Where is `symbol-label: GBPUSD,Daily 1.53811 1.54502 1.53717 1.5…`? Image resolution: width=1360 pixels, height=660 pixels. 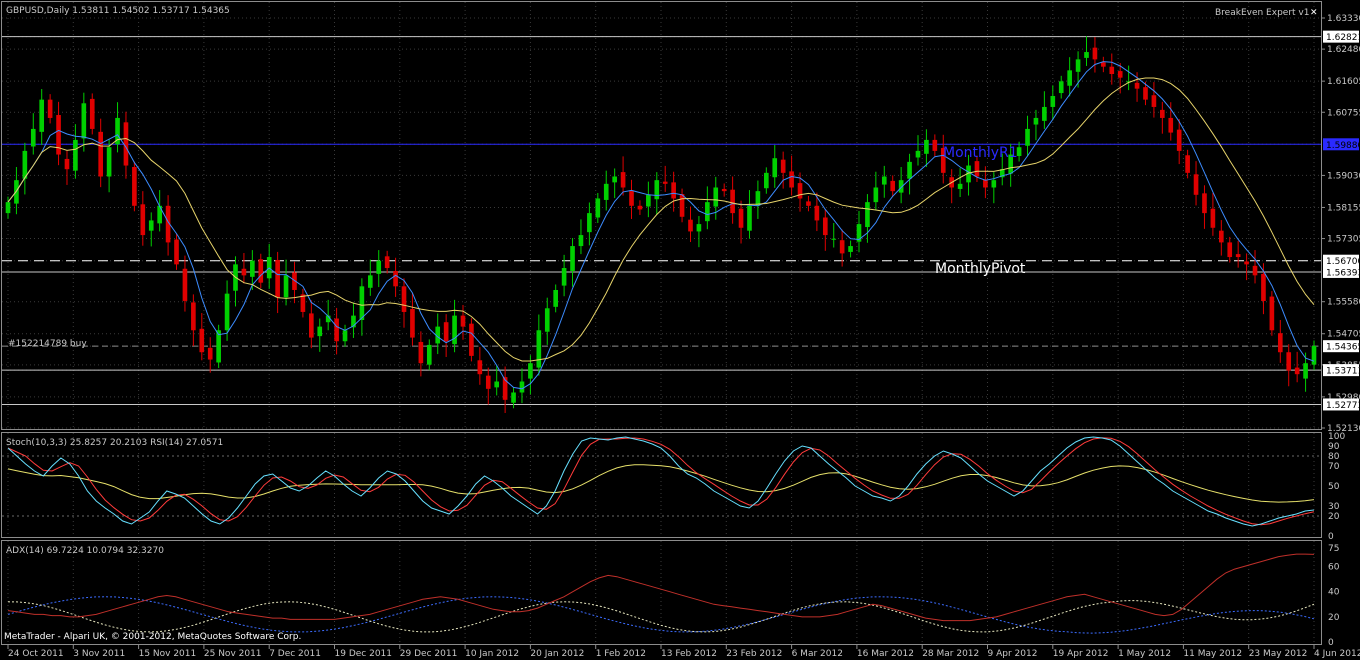
symbol-label: GBPUSD,Daily 1.53811 1.54502 1.53717 1.5… is located at coordinates (118, 11).